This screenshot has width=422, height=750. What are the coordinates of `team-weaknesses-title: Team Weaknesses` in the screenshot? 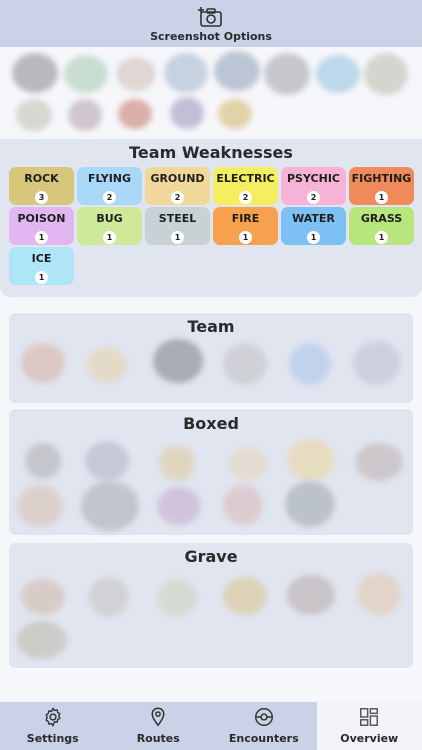 It's located at (211, 152).